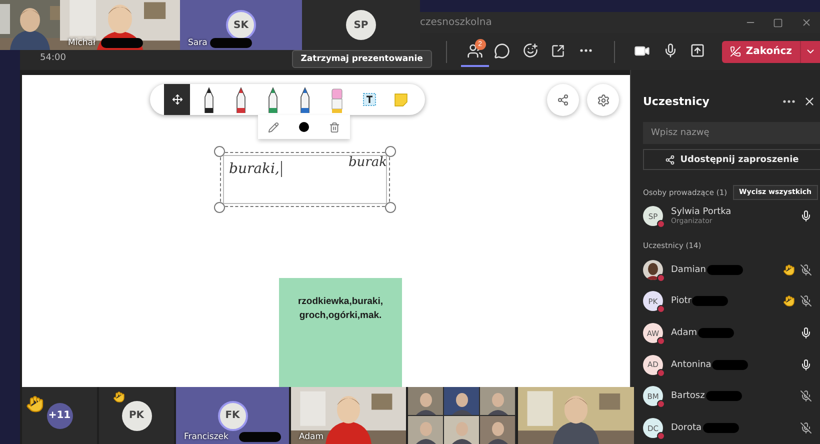 This screenshot has height=444, width=820. What do you see at coordinates (241, 25) in the screenshot?
I see `avatar: SK` at bounding box center [241, 25].